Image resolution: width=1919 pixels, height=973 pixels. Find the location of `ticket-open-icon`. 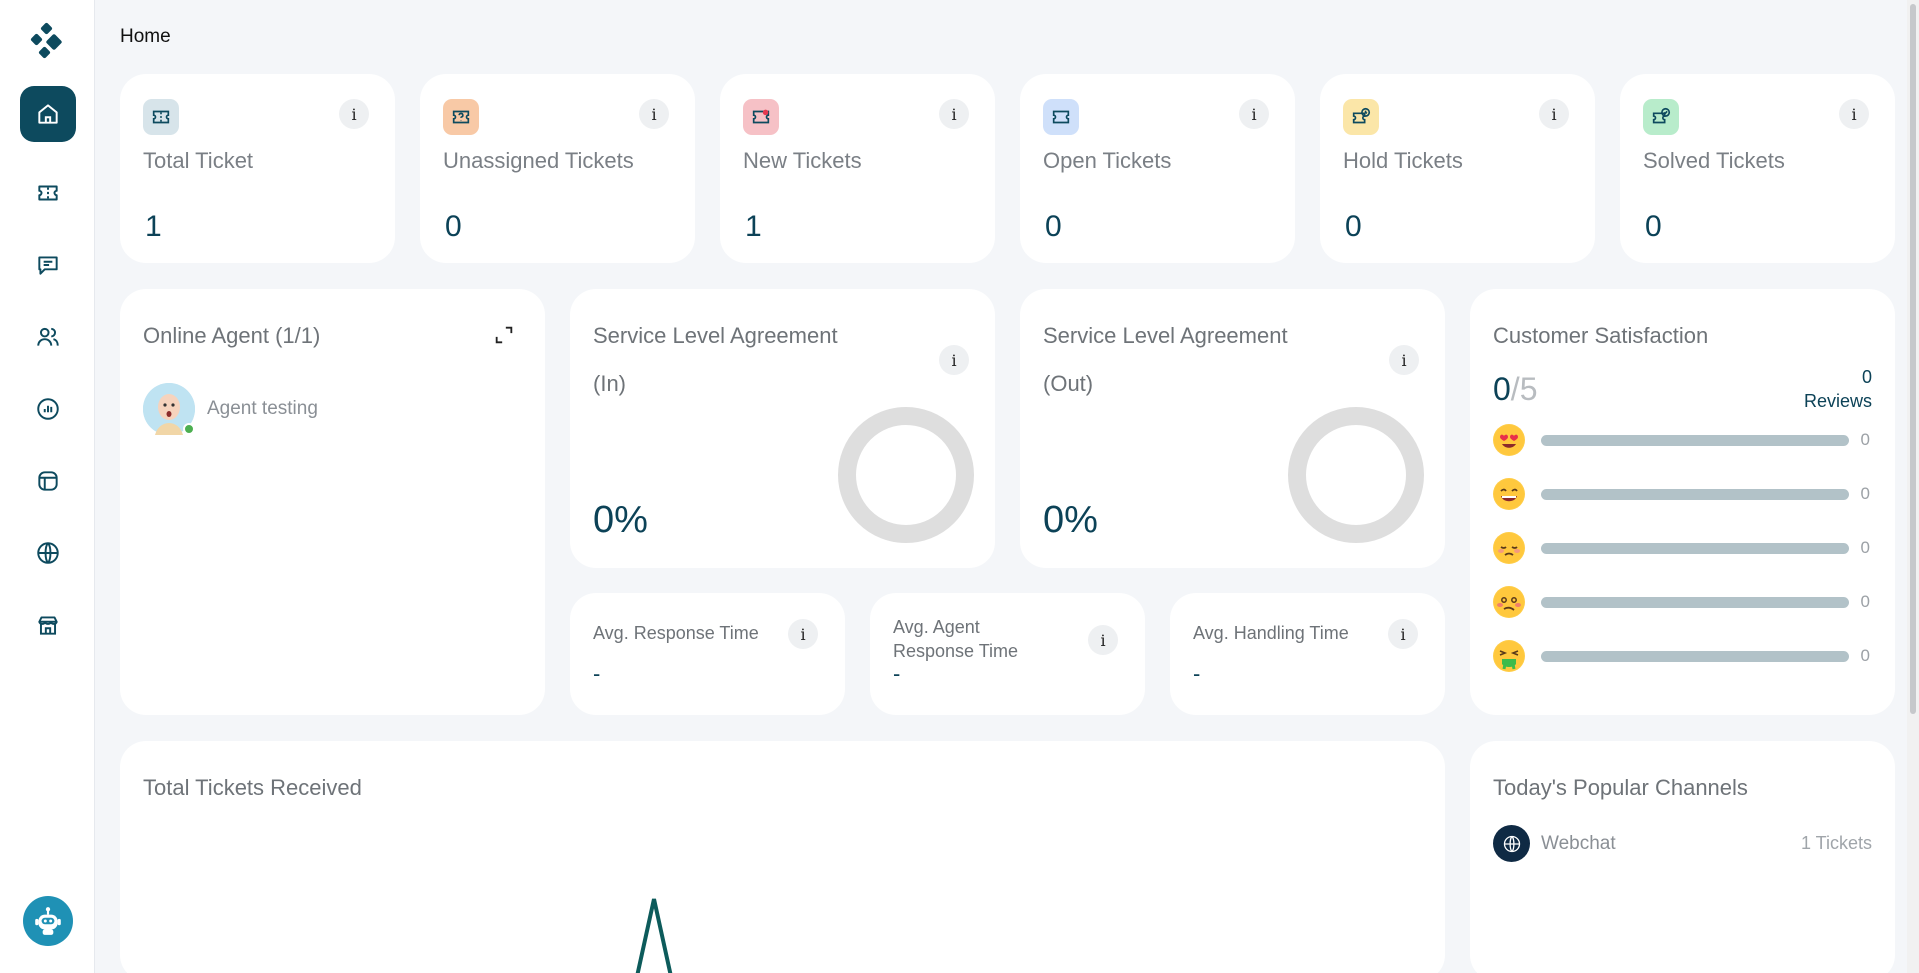

ticket-open-icon is located at coordinates (1061, 117).